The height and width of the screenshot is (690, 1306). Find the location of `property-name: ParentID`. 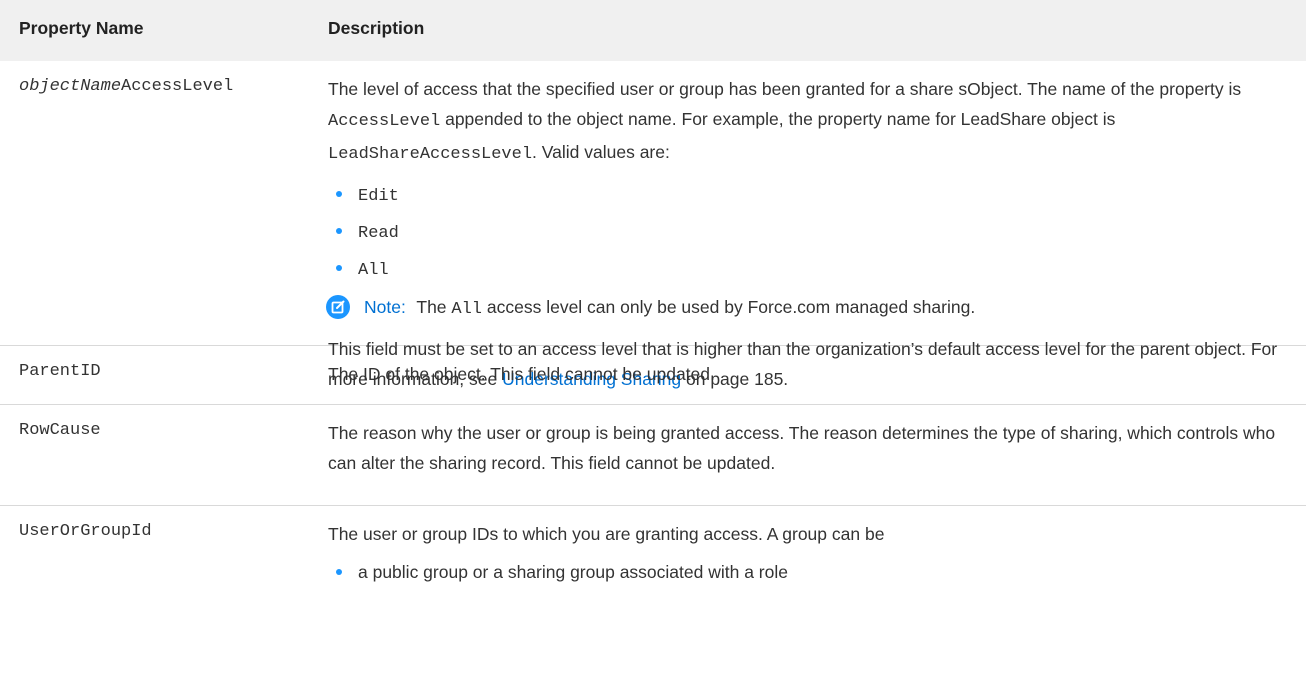

property-name: ParentID is located at coordinates (60, 371).